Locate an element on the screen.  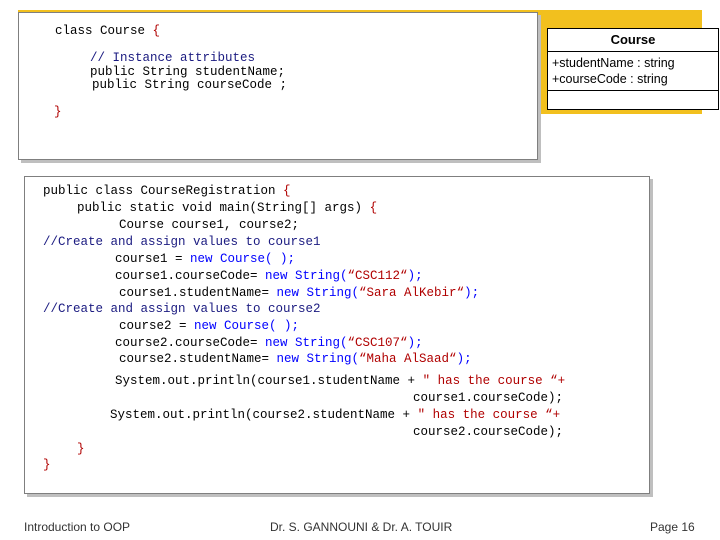
footer-authors: Dr. S. GANNOUNI & Dr. A. TOUIR is located at coordinates (361, 527).